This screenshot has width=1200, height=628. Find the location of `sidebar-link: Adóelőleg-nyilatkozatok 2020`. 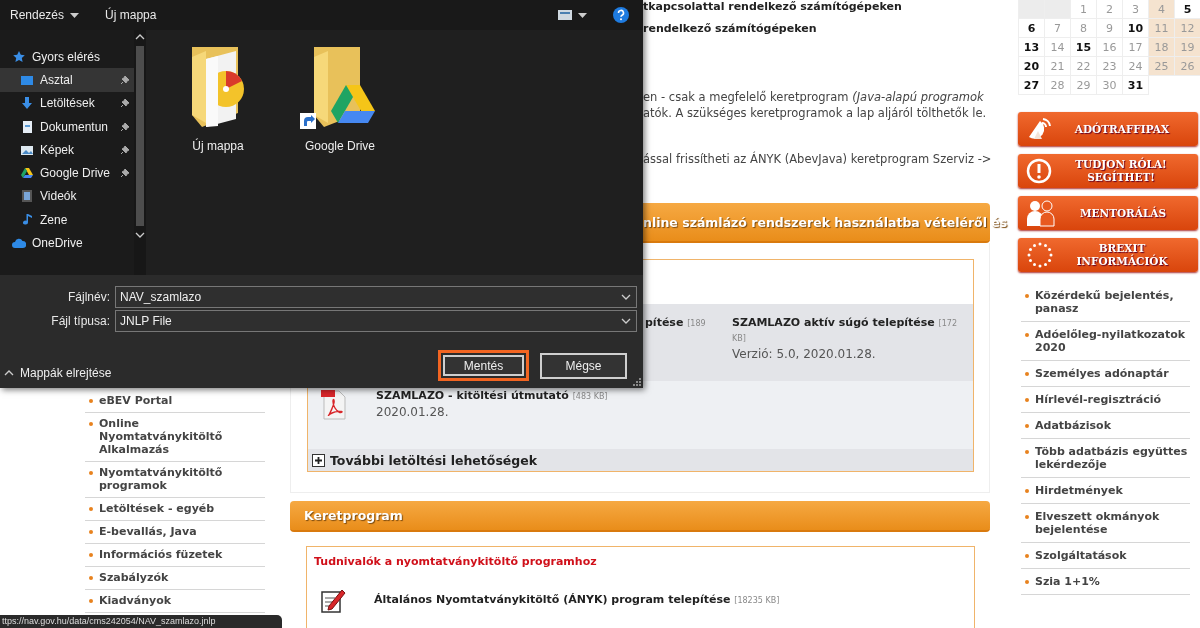

sidebar-link: Adóelőleg-nyilatkozatok 2020 is located at coordinates (1105, 341).